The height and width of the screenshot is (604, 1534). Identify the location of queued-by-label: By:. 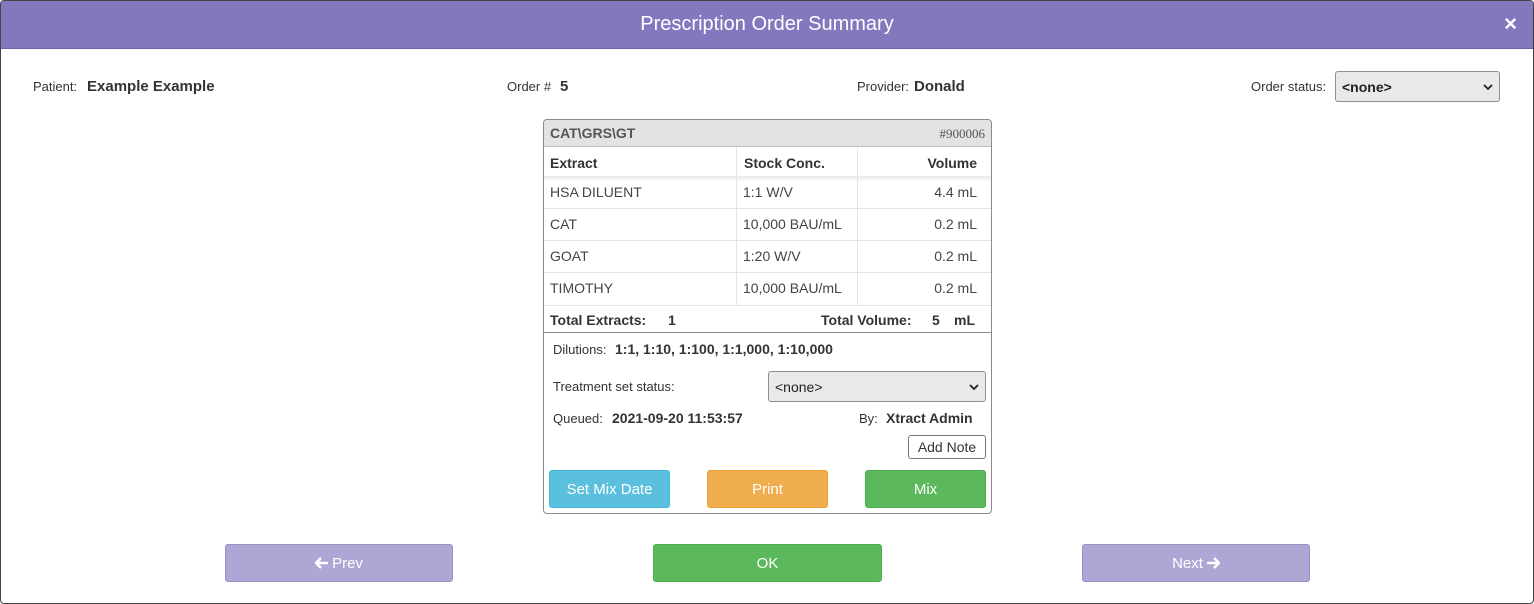
(868, 418).